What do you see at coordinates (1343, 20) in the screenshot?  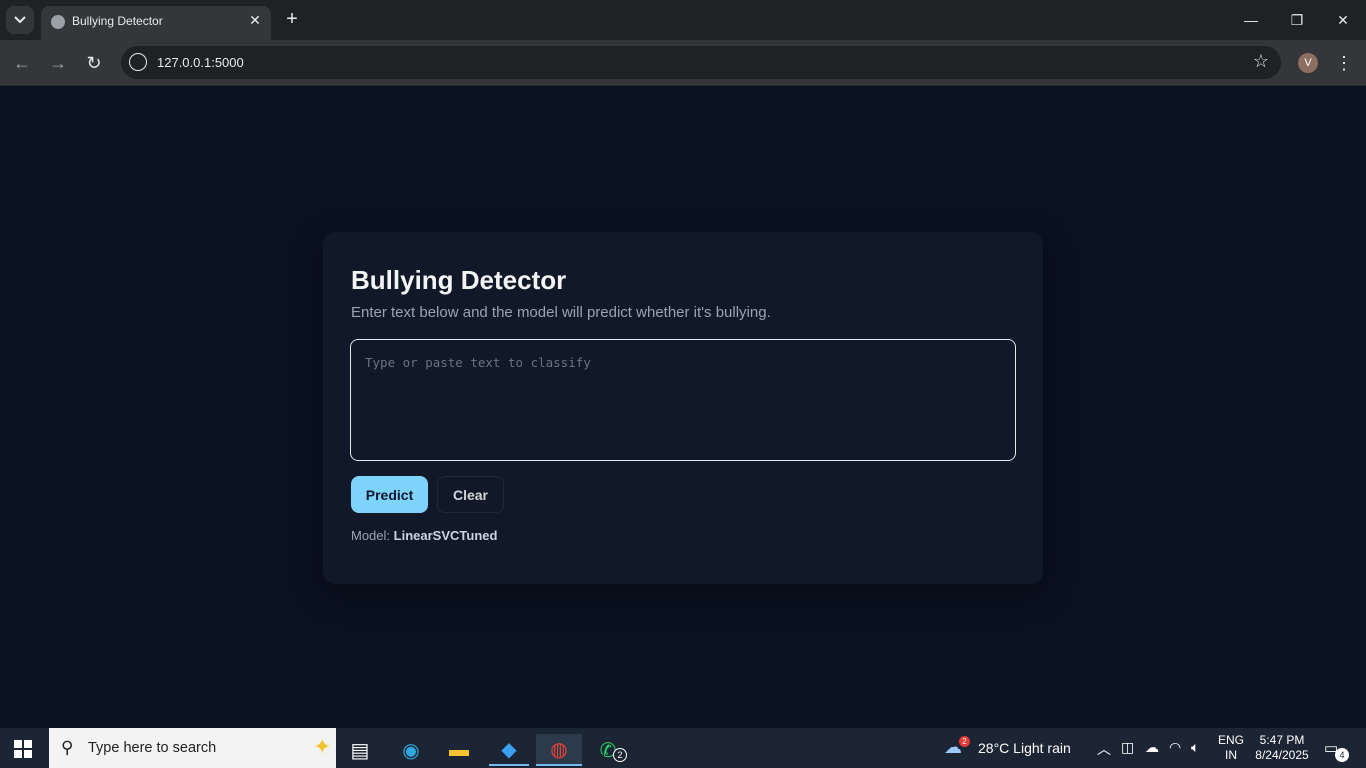 I see `close-window-icon: ✕` at bounding box center [1343, 20].